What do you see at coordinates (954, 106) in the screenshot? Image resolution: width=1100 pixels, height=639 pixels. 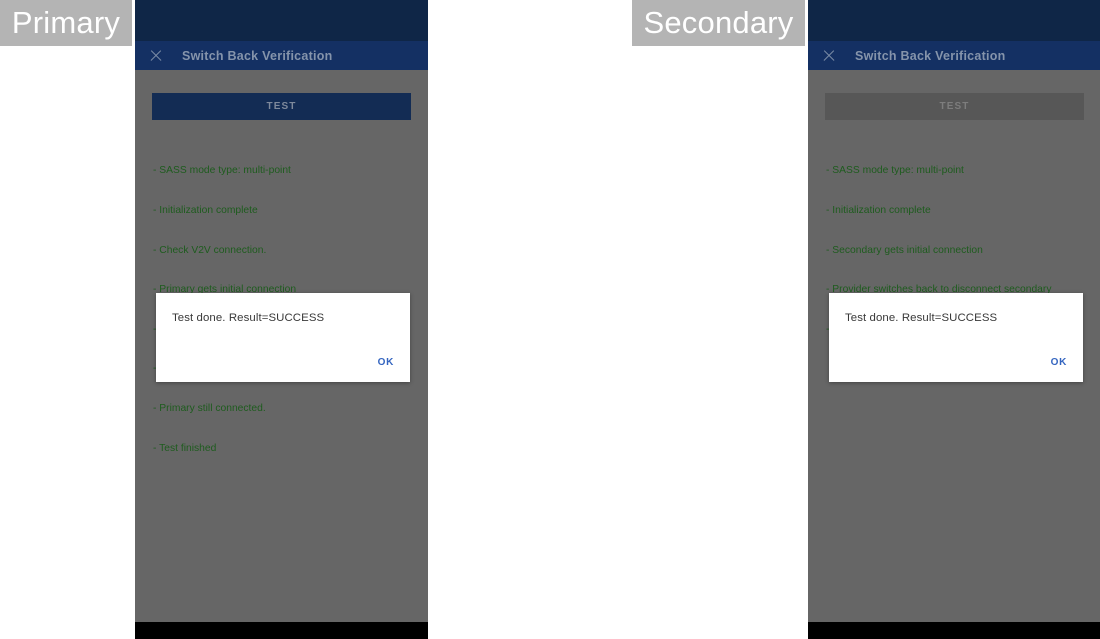 I see `test-button-secondary: TEST` at bounding box center [954, 106].